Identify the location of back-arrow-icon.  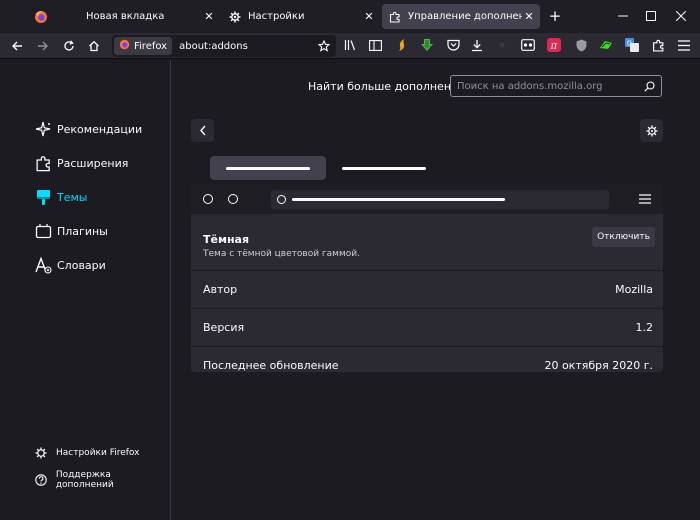
(17, 46).